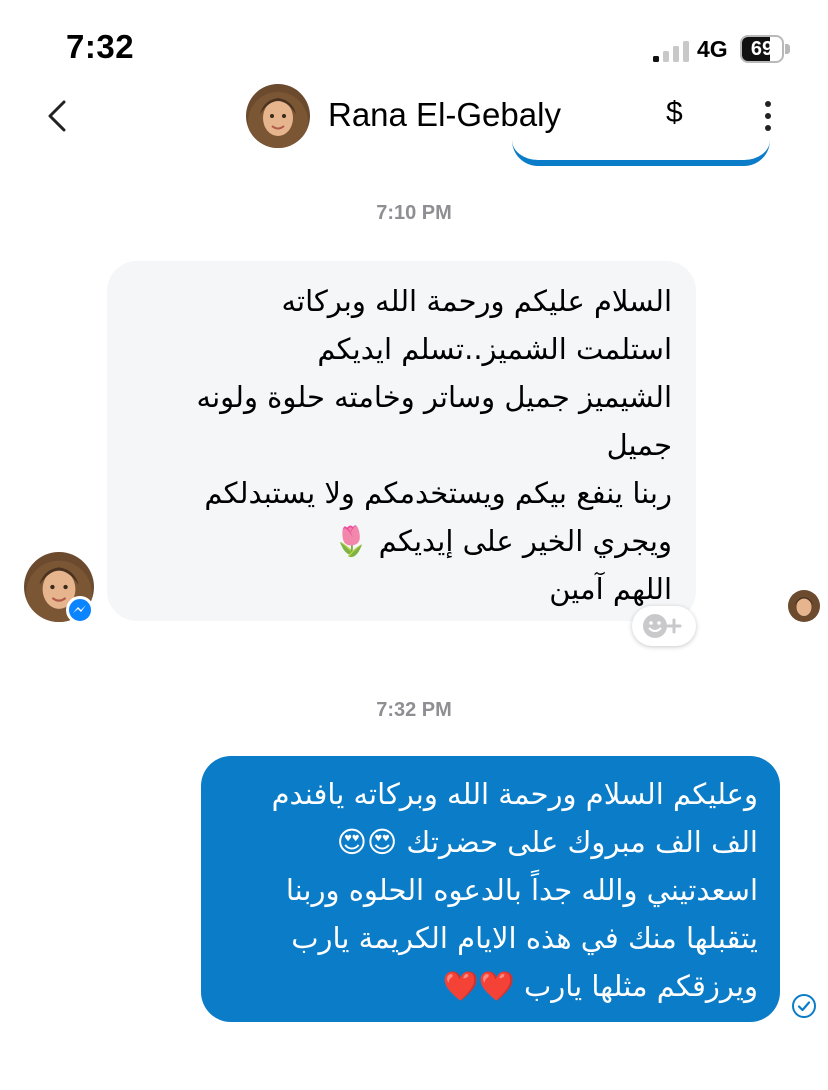 The height and width of the screenshot is (1090, 828). I want to click on message-line: الشيميز جميل وساتر وخامته حلوة ولونه, so click(434, 397).